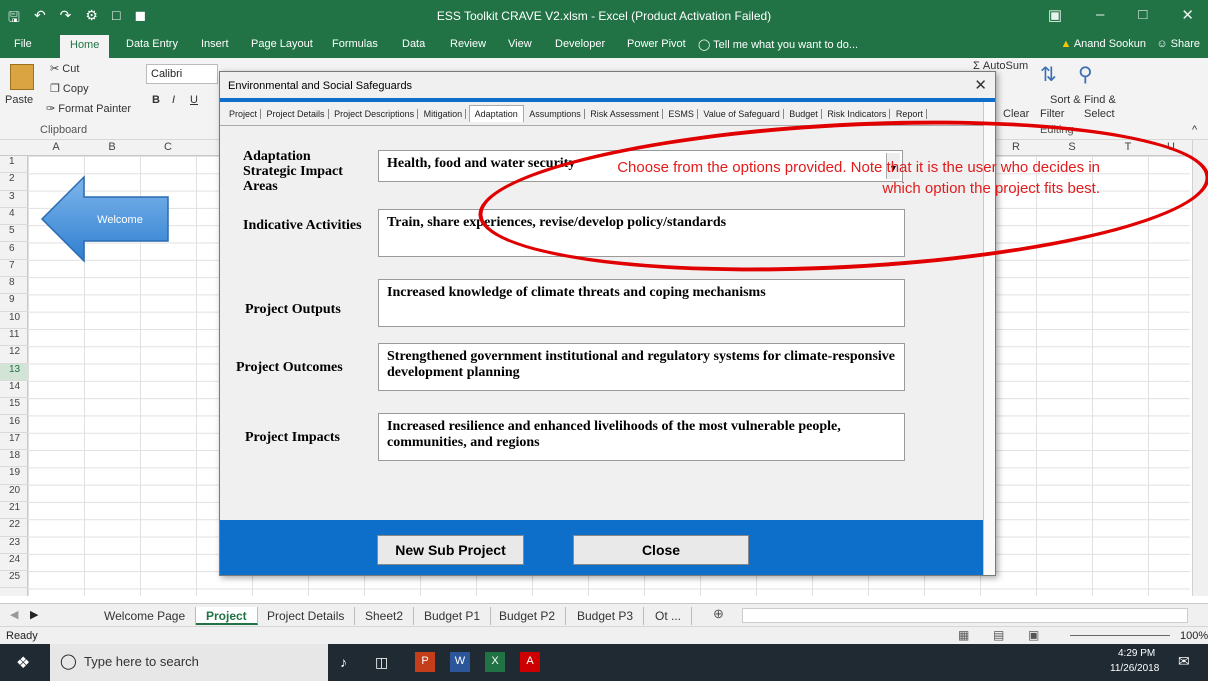 The image size is (1208, 681). Describe the element at coordinates (528, 616) in the screenshot. I see `sheet-tab-budget-p2: Budget P2` at that location.